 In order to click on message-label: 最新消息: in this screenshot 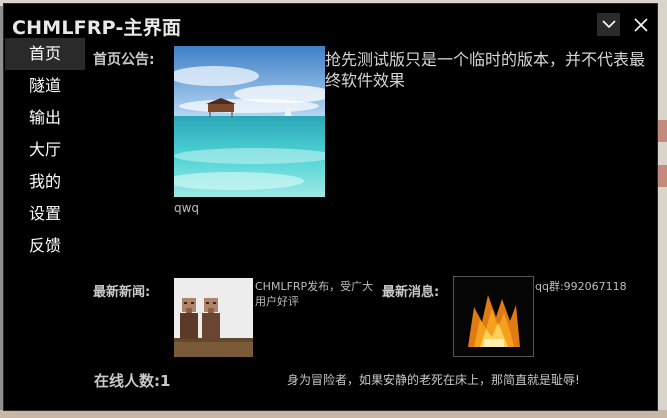, I will do `click(411, 292)`.